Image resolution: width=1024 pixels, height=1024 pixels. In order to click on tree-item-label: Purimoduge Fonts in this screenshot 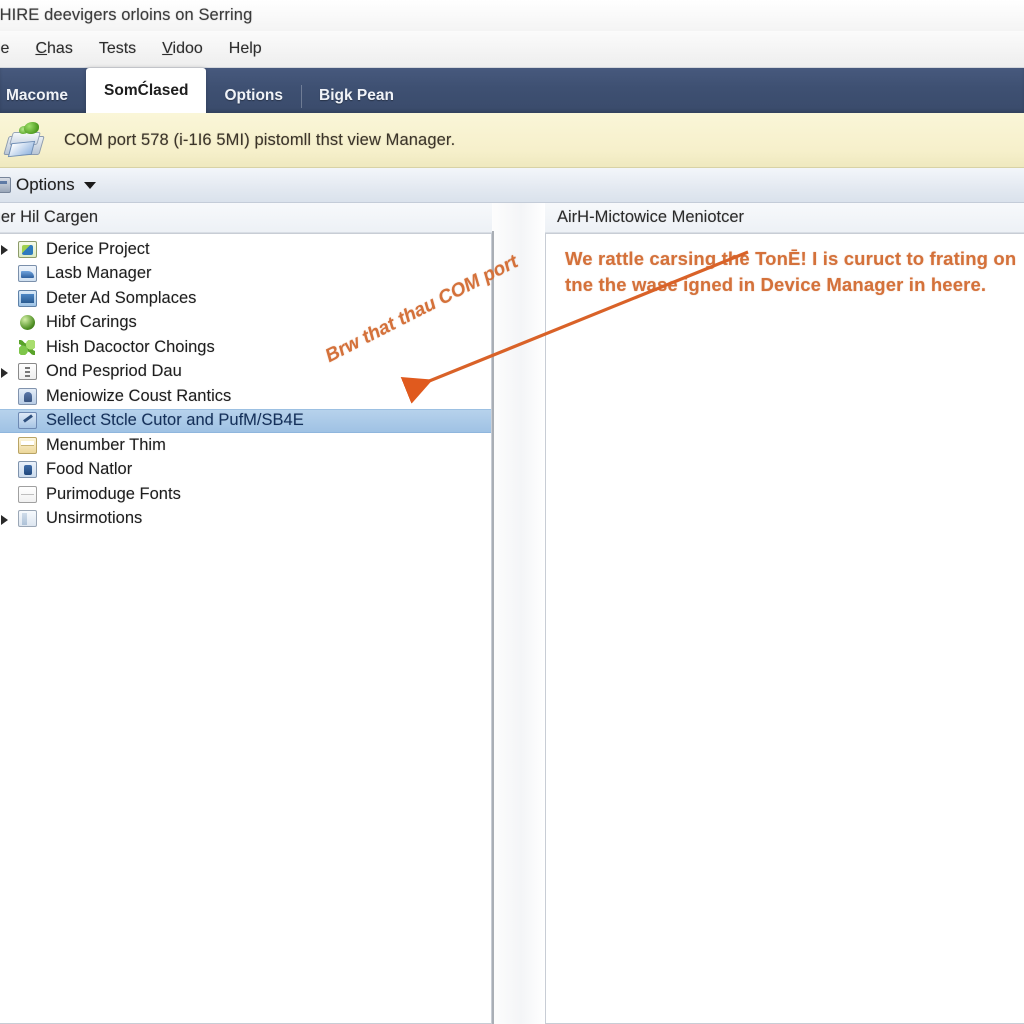, I will do `click(113, 493)`.